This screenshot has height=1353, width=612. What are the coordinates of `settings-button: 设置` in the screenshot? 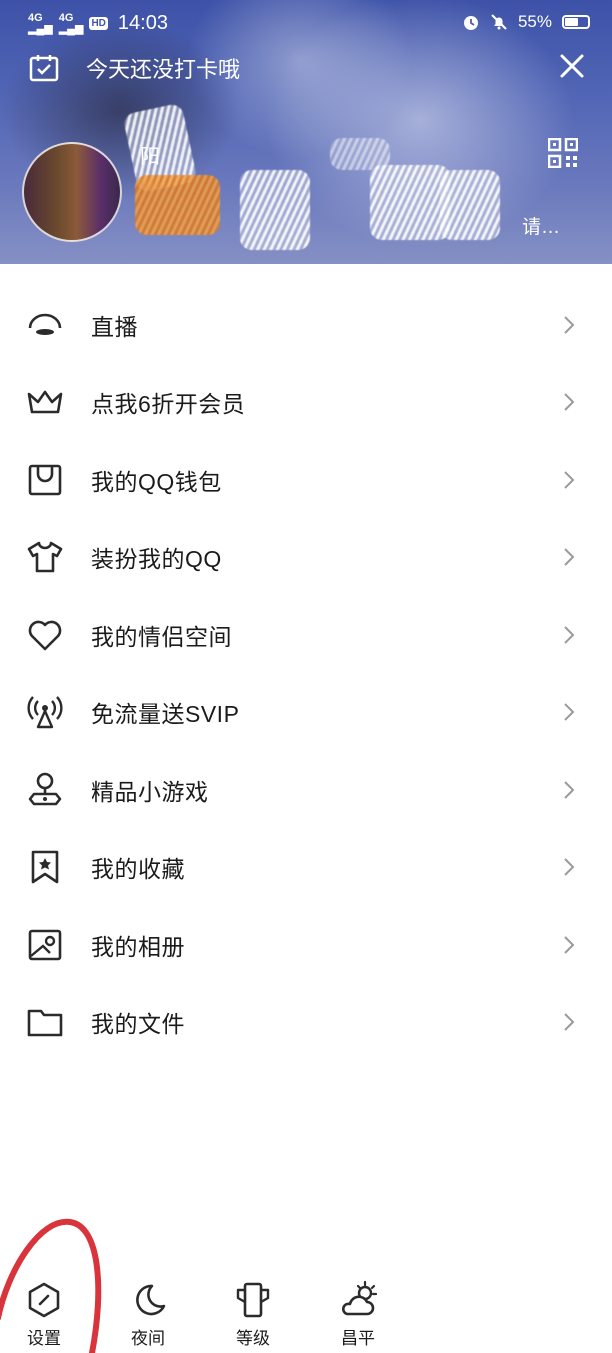 It's located at (44, 1314).